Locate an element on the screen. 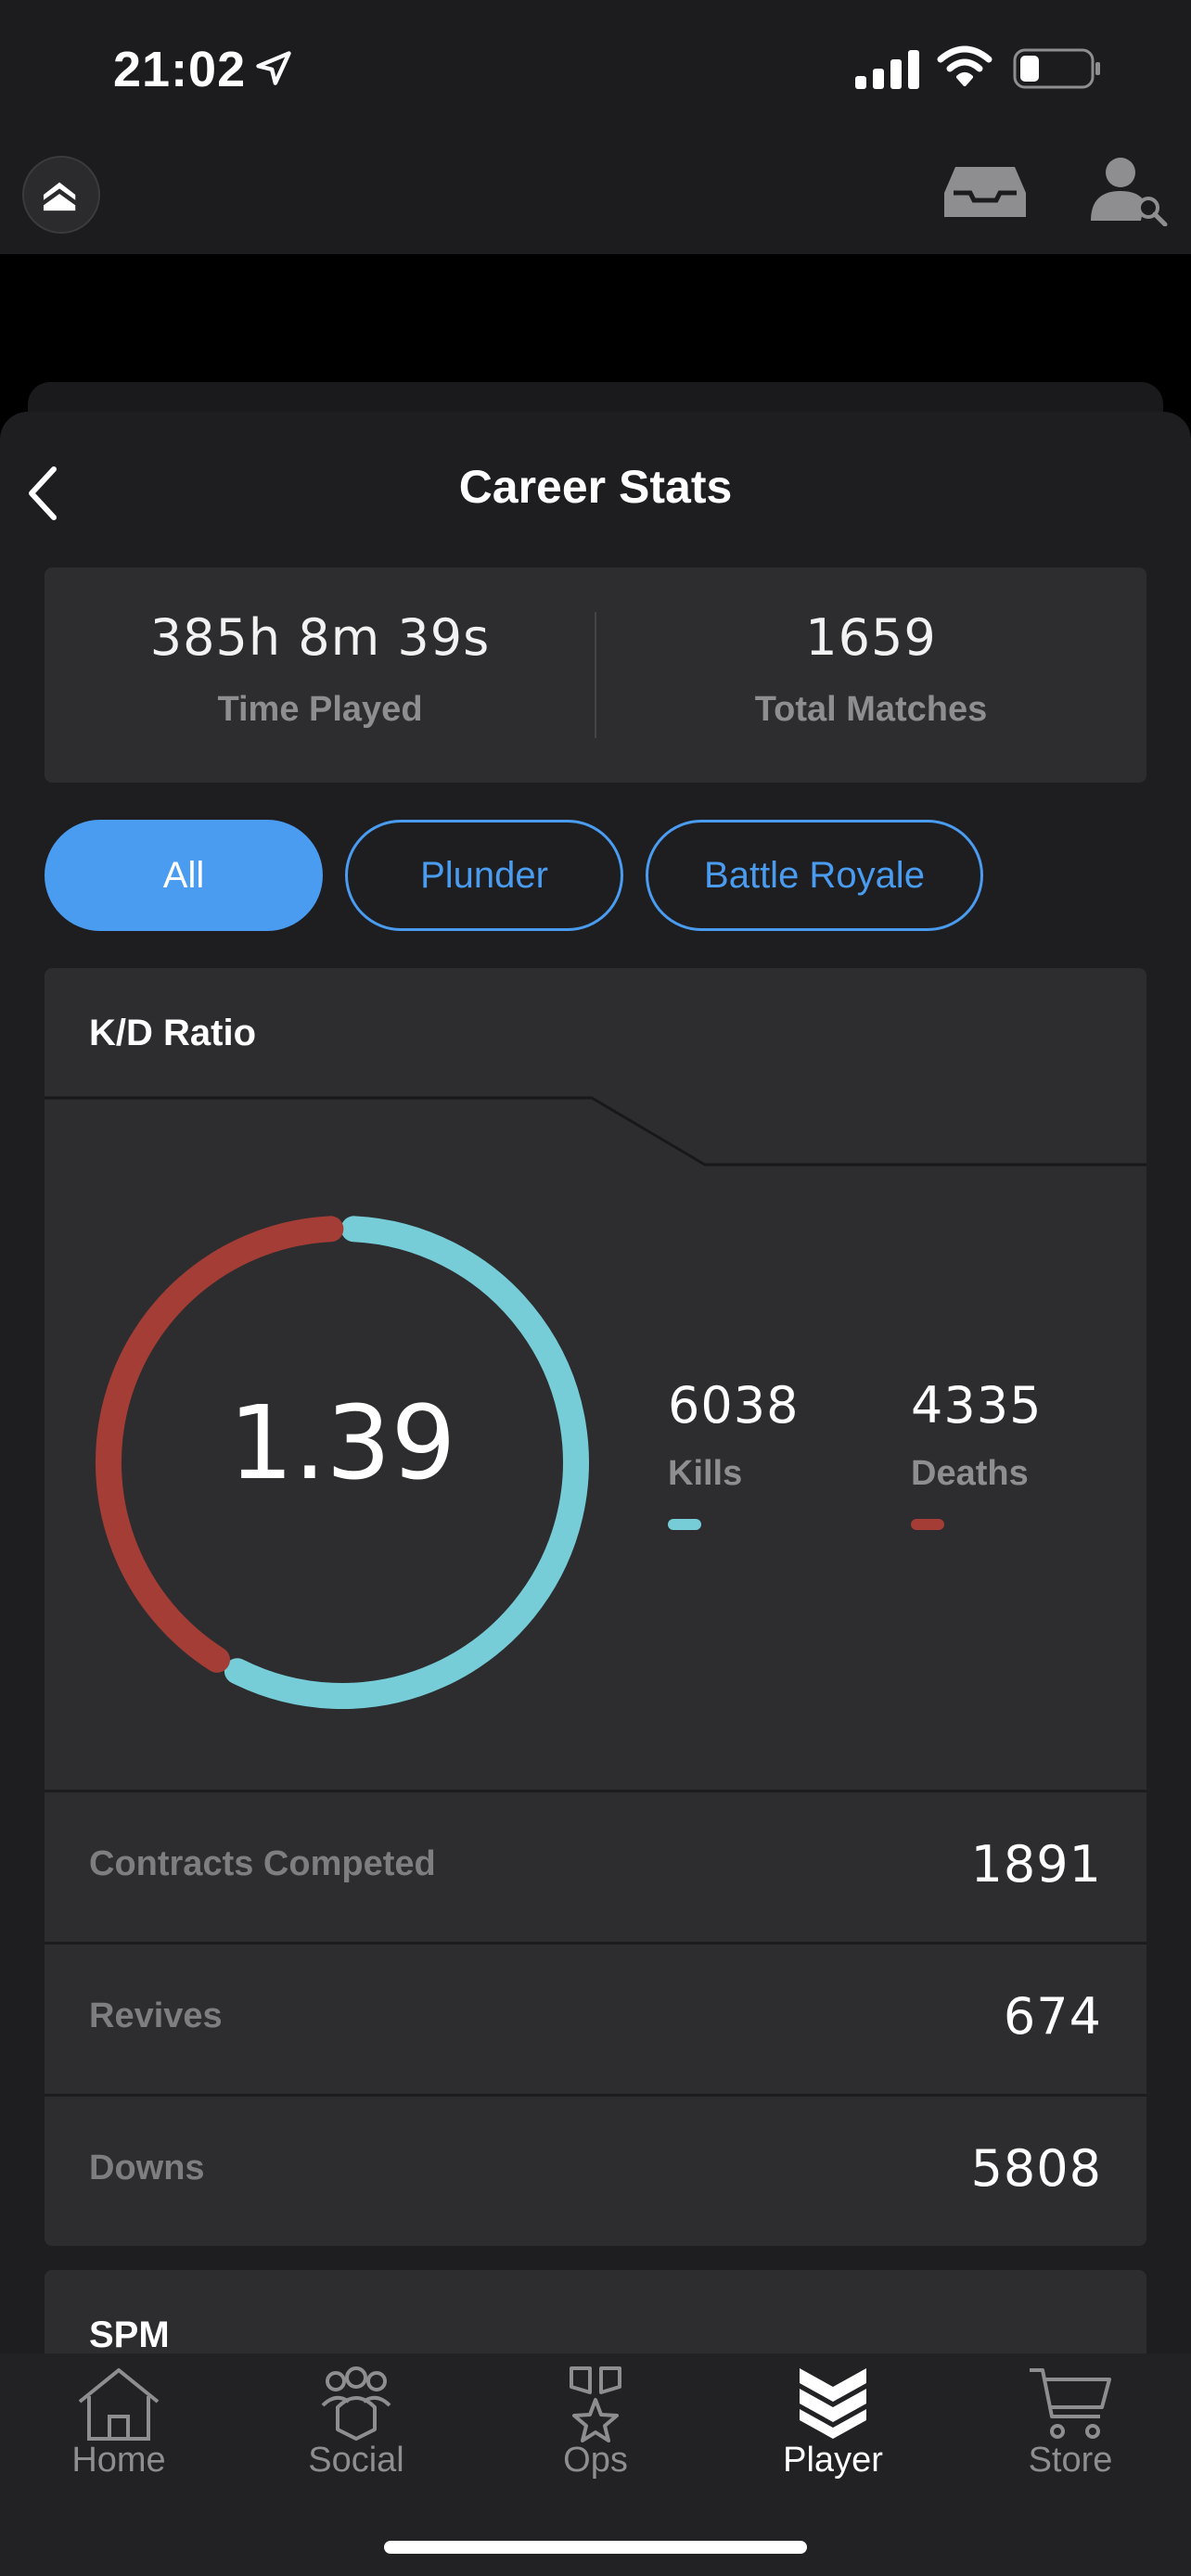 The height and width of the screenshot is (2576, 1191). page-title: Career Stats is located at coordinates (595, 487).